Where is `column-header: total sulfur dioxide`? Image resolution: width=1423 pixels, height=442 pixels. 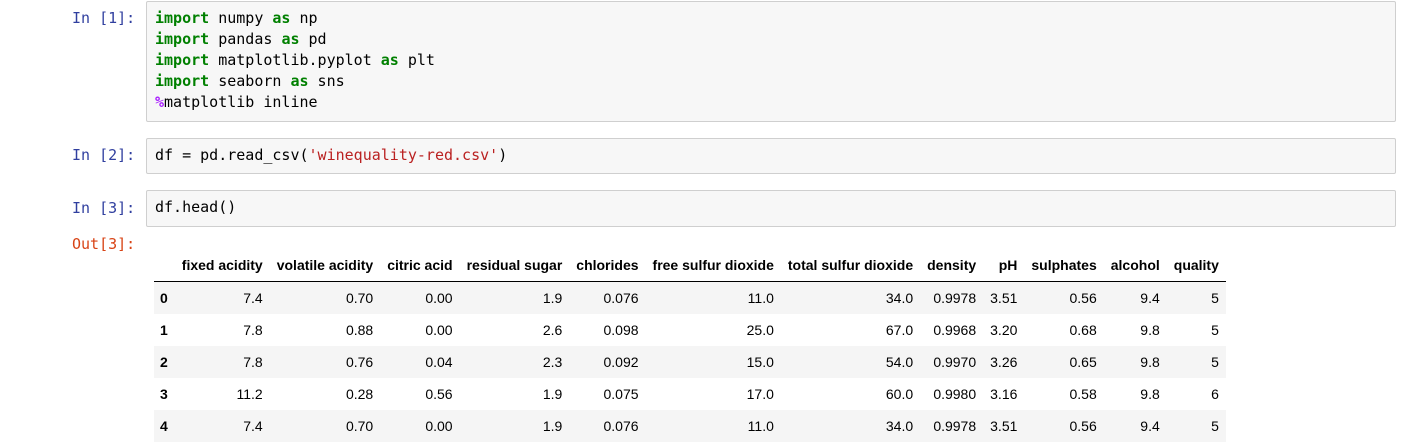
column-header: total sulfur dioxide is located at coordinates (850, 265).